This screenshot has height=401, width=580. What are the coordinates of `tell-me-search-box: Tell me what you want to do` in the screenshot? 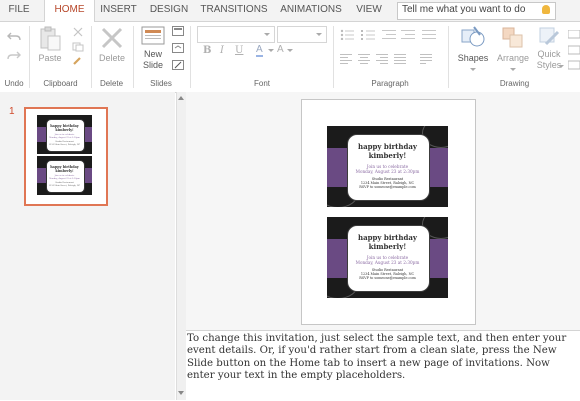 It's located at (476, 11).